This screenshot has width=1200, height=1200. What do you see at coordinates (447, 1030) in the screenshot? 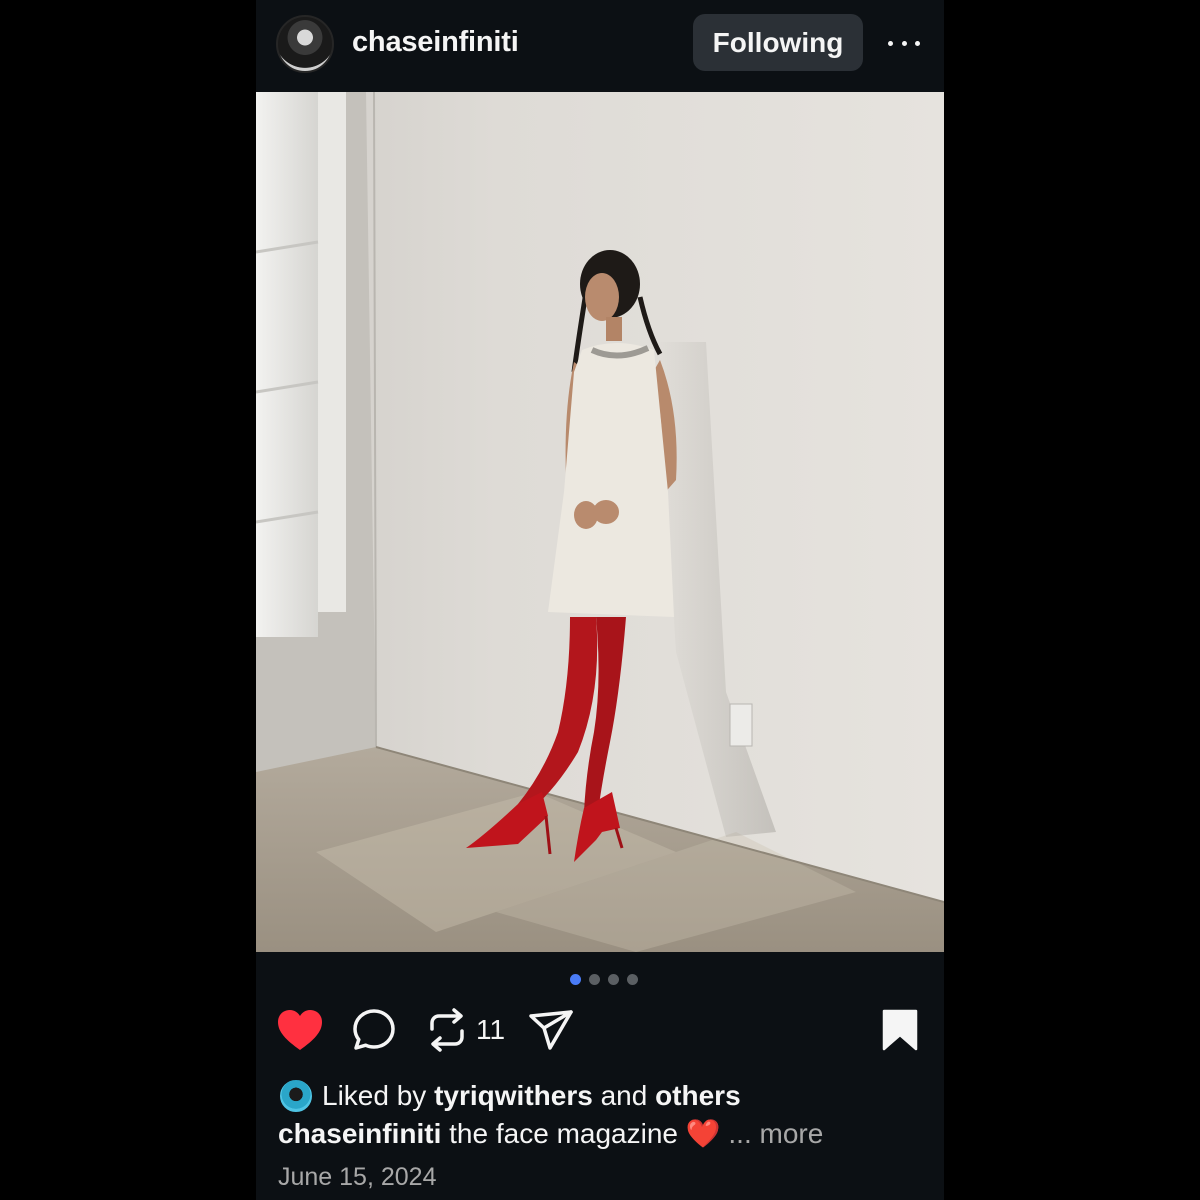
I see `repost-icon` at bounding box center [447, 1030].